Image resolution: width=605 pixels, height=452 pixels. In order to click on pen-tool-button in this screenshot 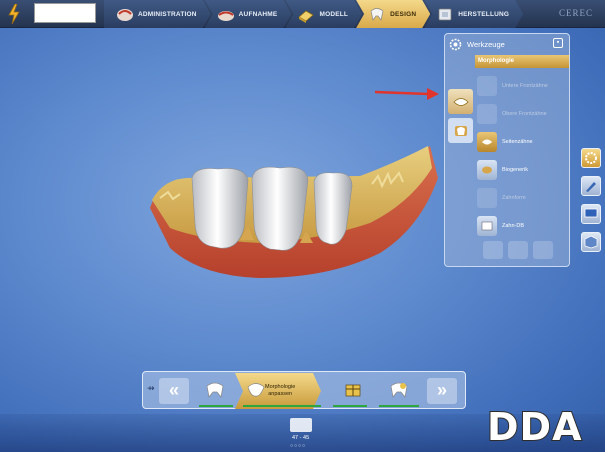, I will do `click(591, 186)`.